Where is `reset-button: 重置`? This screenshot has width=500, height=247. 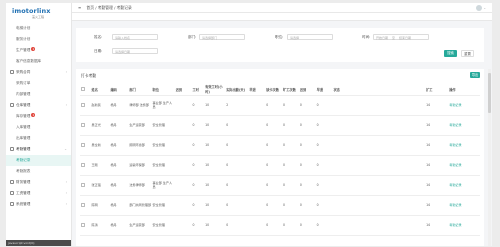
reset-button: 重置 is located at coordinates (467, 53).